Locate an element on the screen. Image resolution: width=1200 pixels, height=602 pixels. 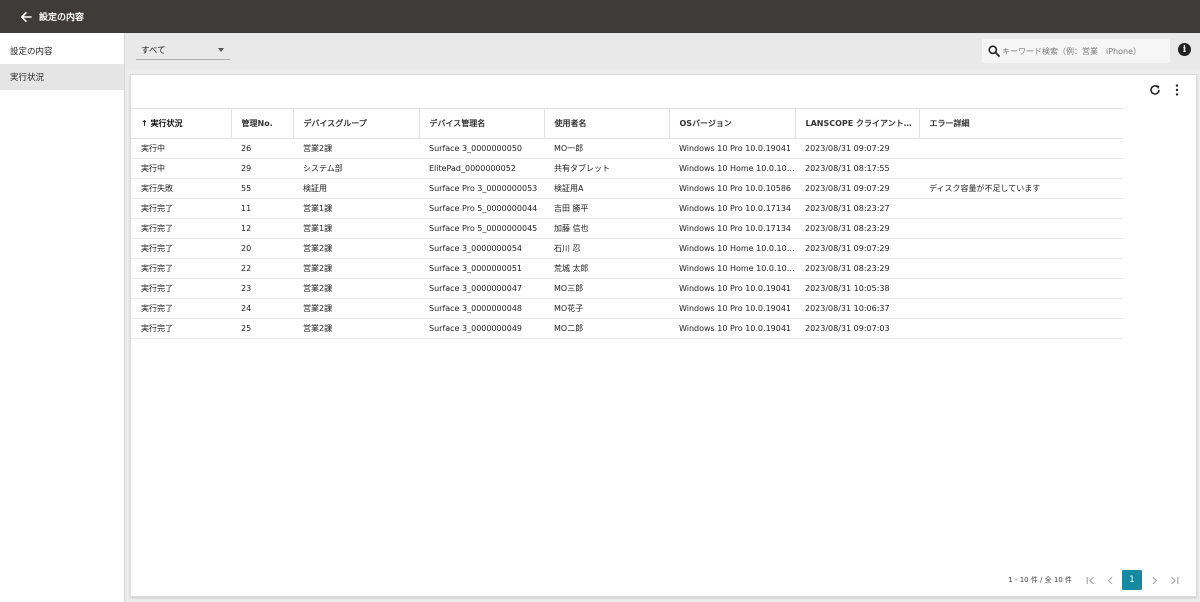
sidebar-item-settings: 設定の内容 is located at coordinates (62, 51).